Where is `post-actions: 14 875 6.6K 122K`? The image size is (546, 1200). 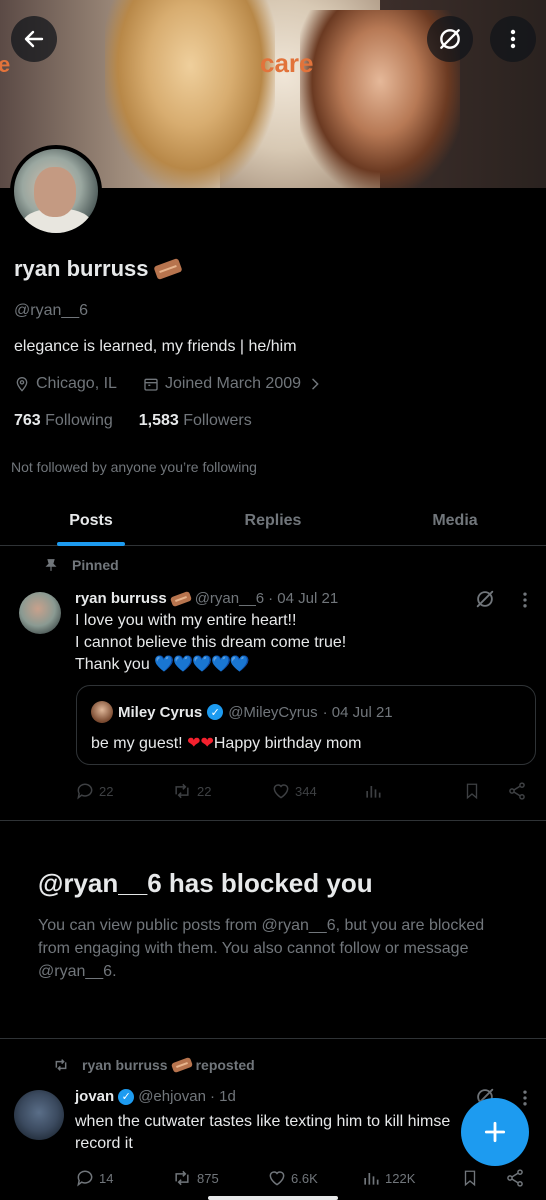 post-actions: 14 875 6.6K 122K is located at coordinates (305, 1178).